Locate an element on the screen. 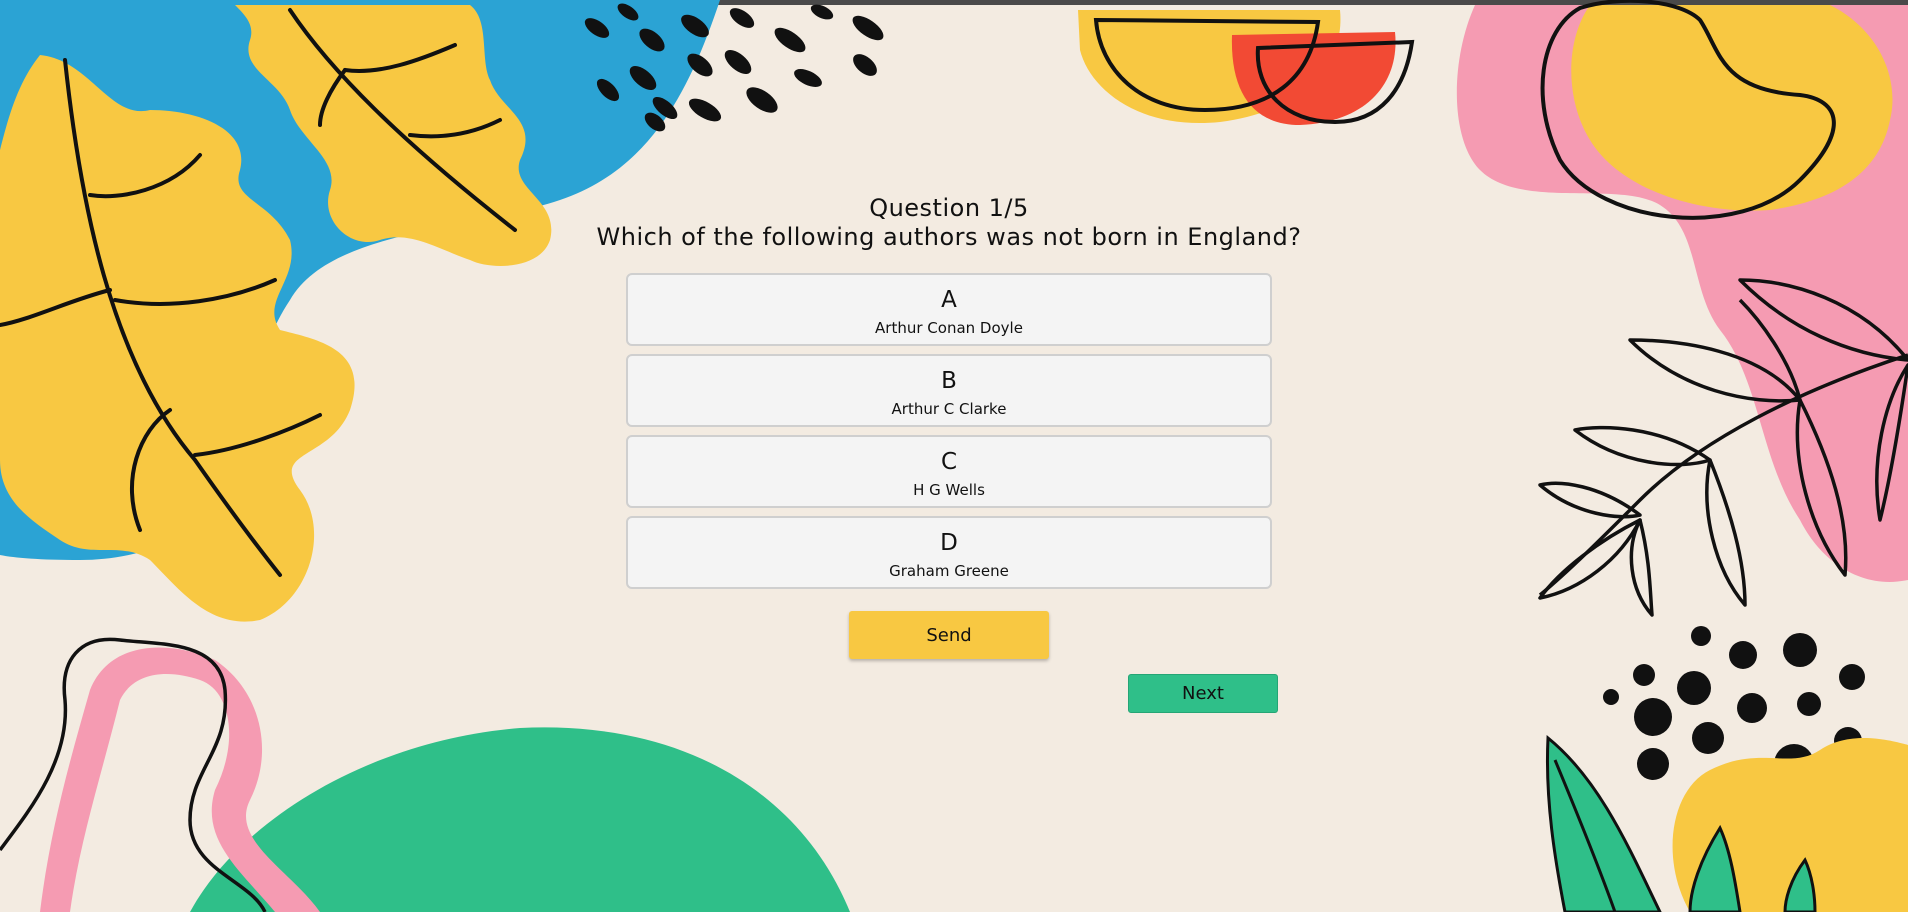 The width and height of the screenshot is (1908, 912). option-letter: A is located at coordinates (949, 300).